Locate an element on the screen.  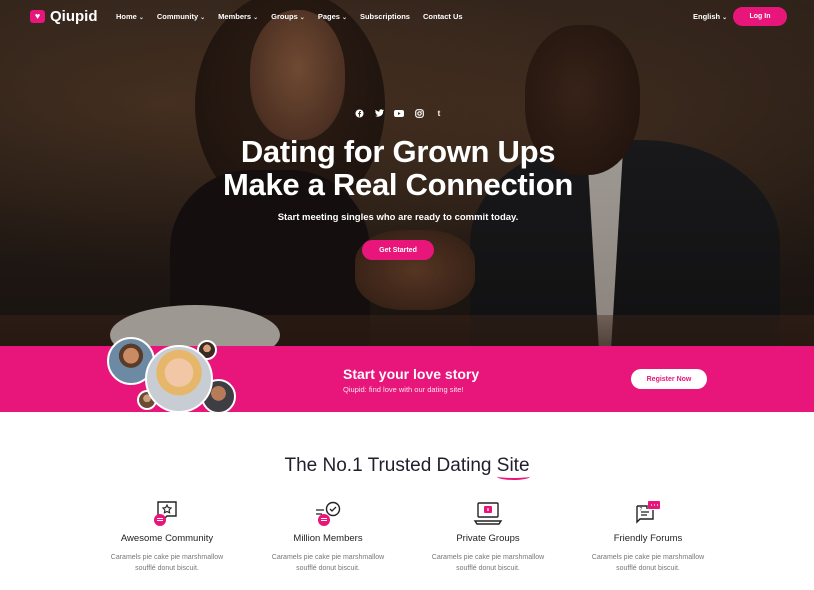
features-heading-main: The No.1 Trusted Dating is located at coordinates (390, 465).